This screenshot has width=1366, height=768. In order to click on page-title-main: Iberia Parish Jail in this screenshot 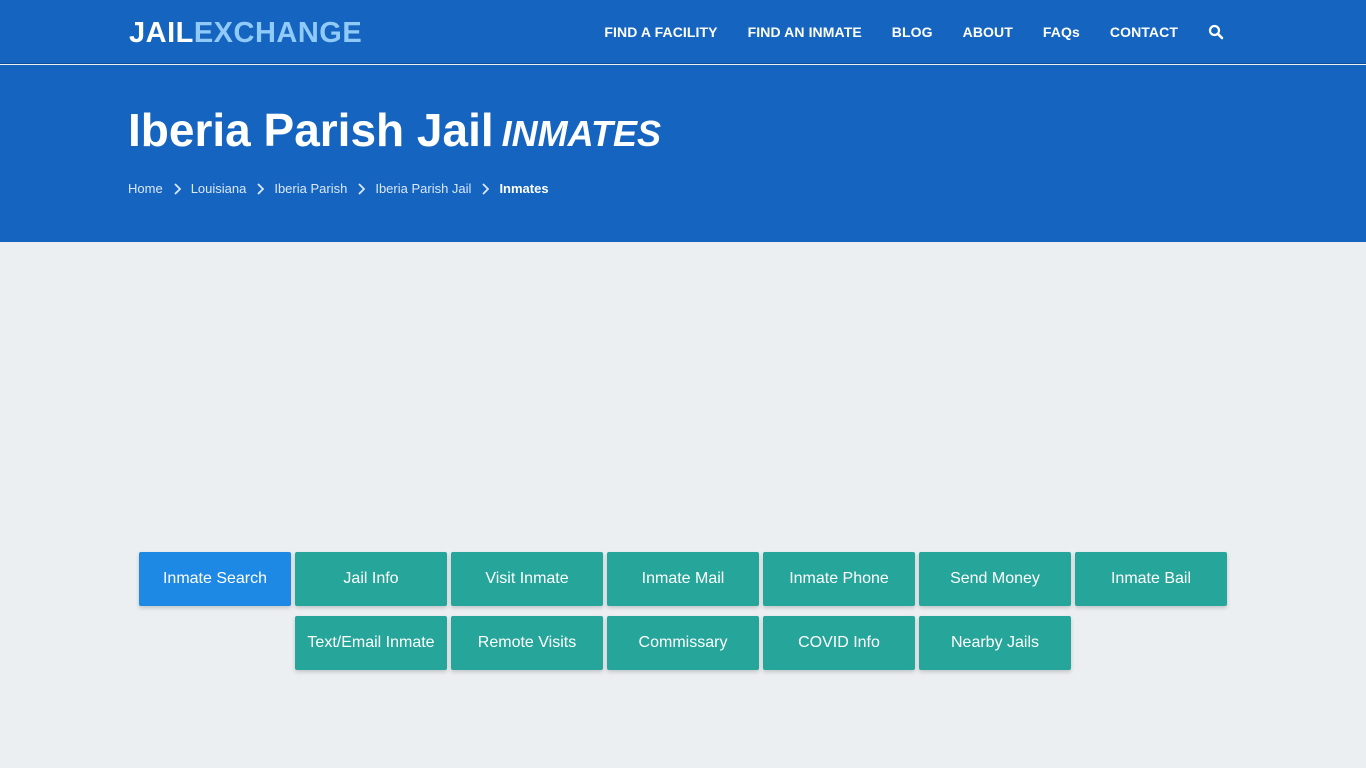, I will do `click(311, 130)`.